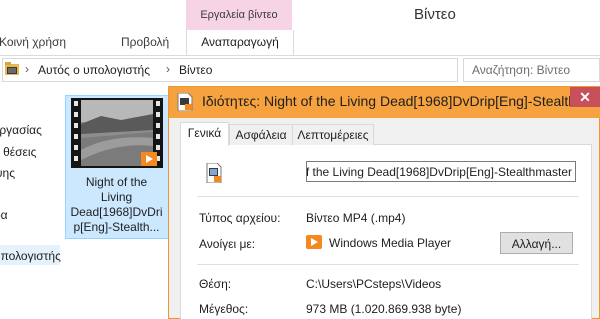  I want to click on tab-security-label: Ασφάλεια, so click(261, 135).